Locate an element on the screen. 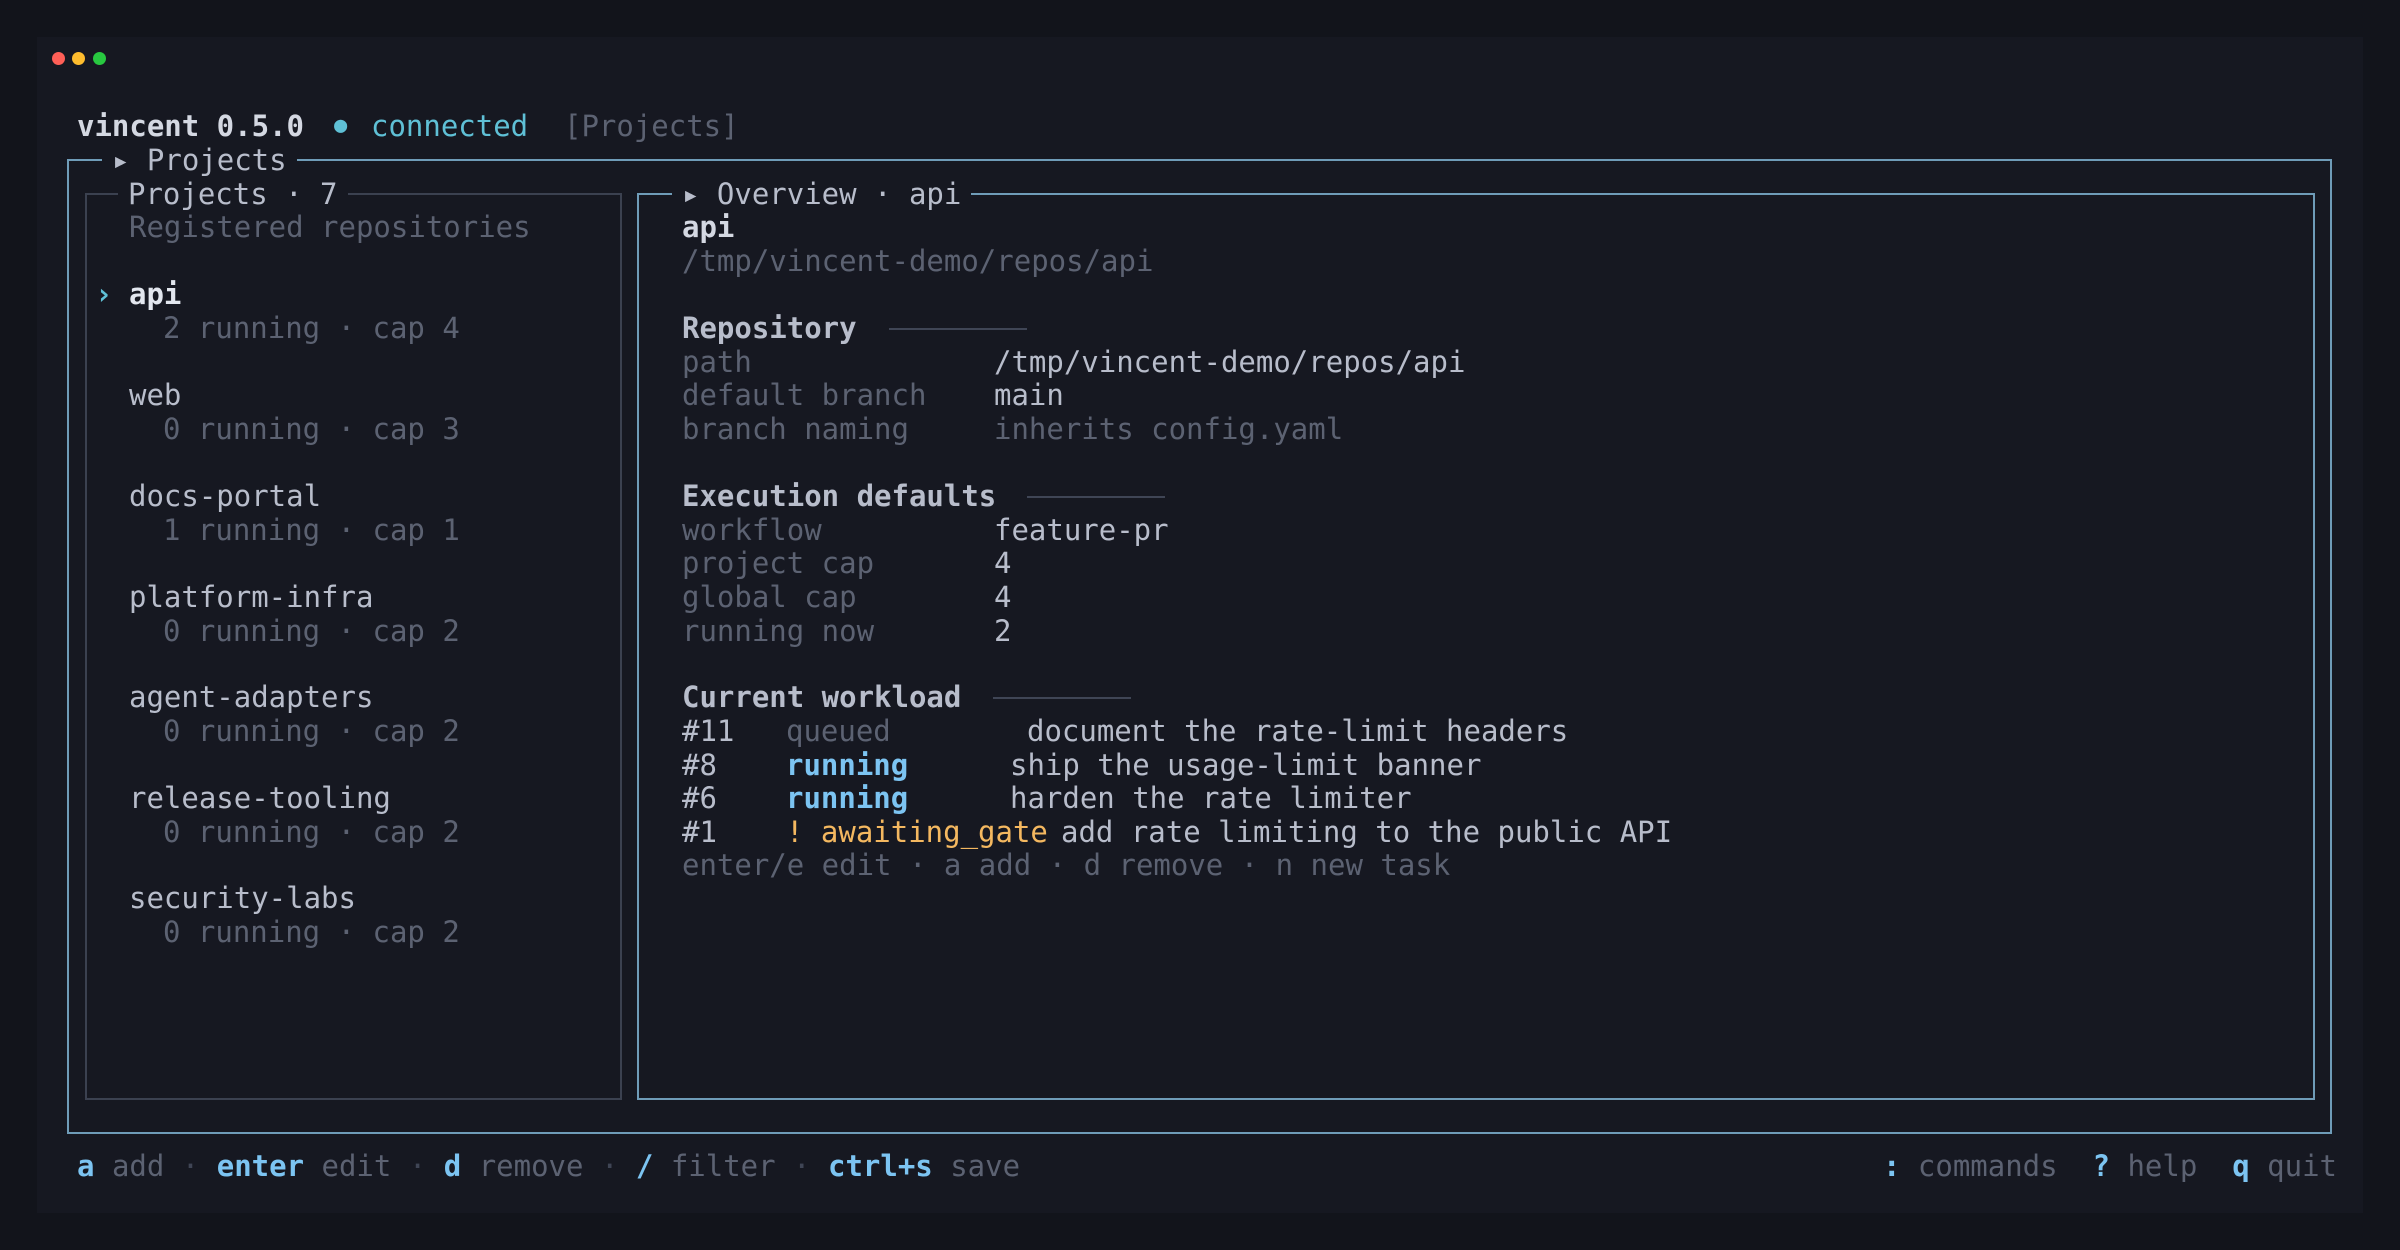 The image size is (2400, 1250). exec-value-running-now: 2 is located at coordinates (1003, 631).